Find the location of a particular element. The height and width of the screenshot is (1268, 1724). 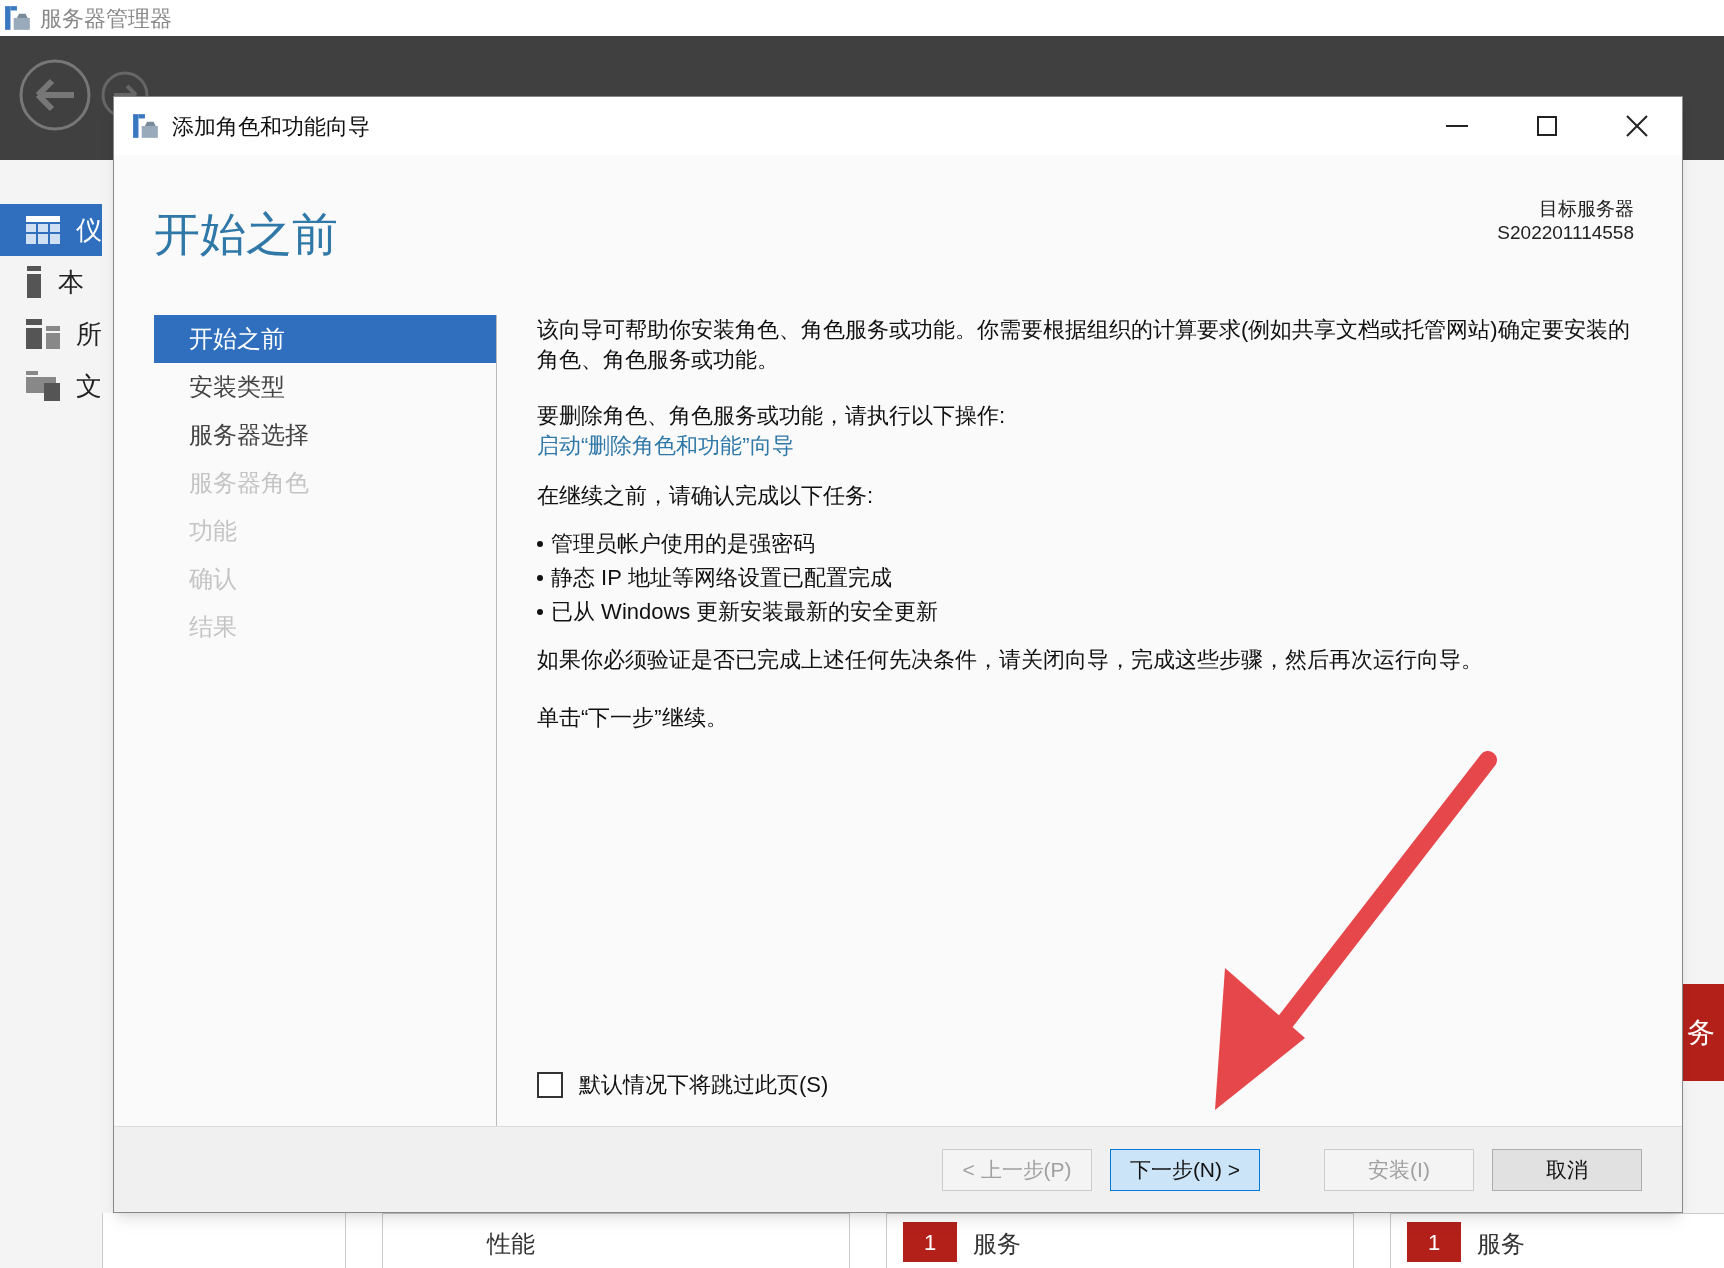

wizard-button: 取消 is located at coordinates (1567, 1169).